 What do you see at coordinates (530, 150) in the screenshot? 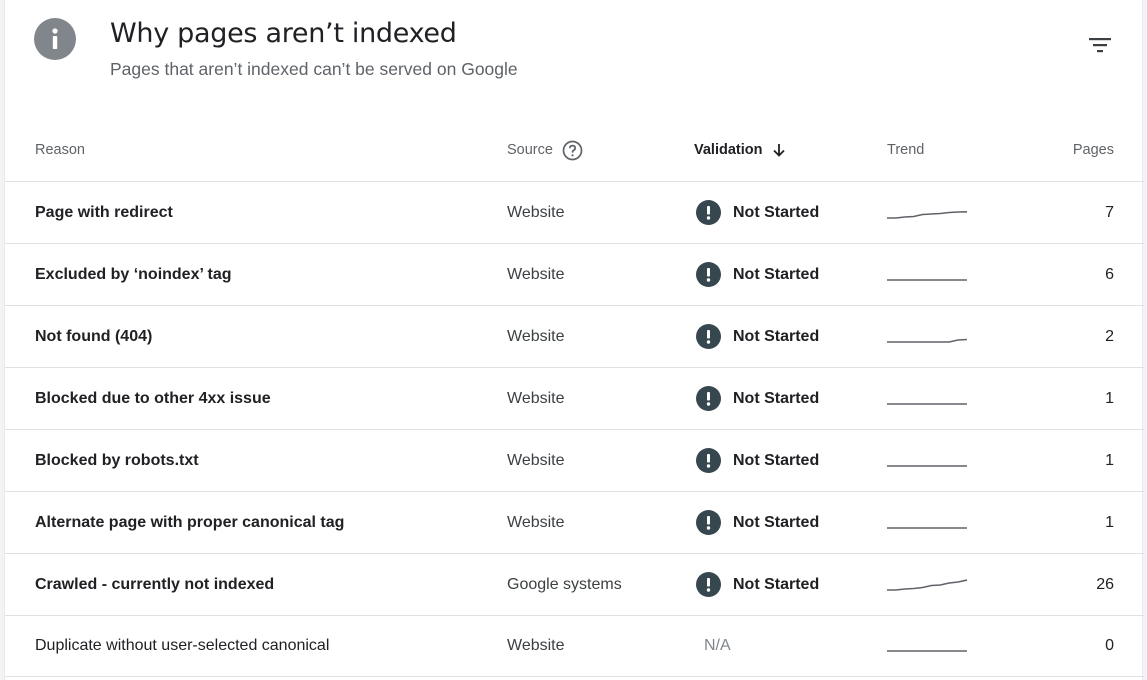
I see `column-label-source: Source` at bounding box center [530, 150].